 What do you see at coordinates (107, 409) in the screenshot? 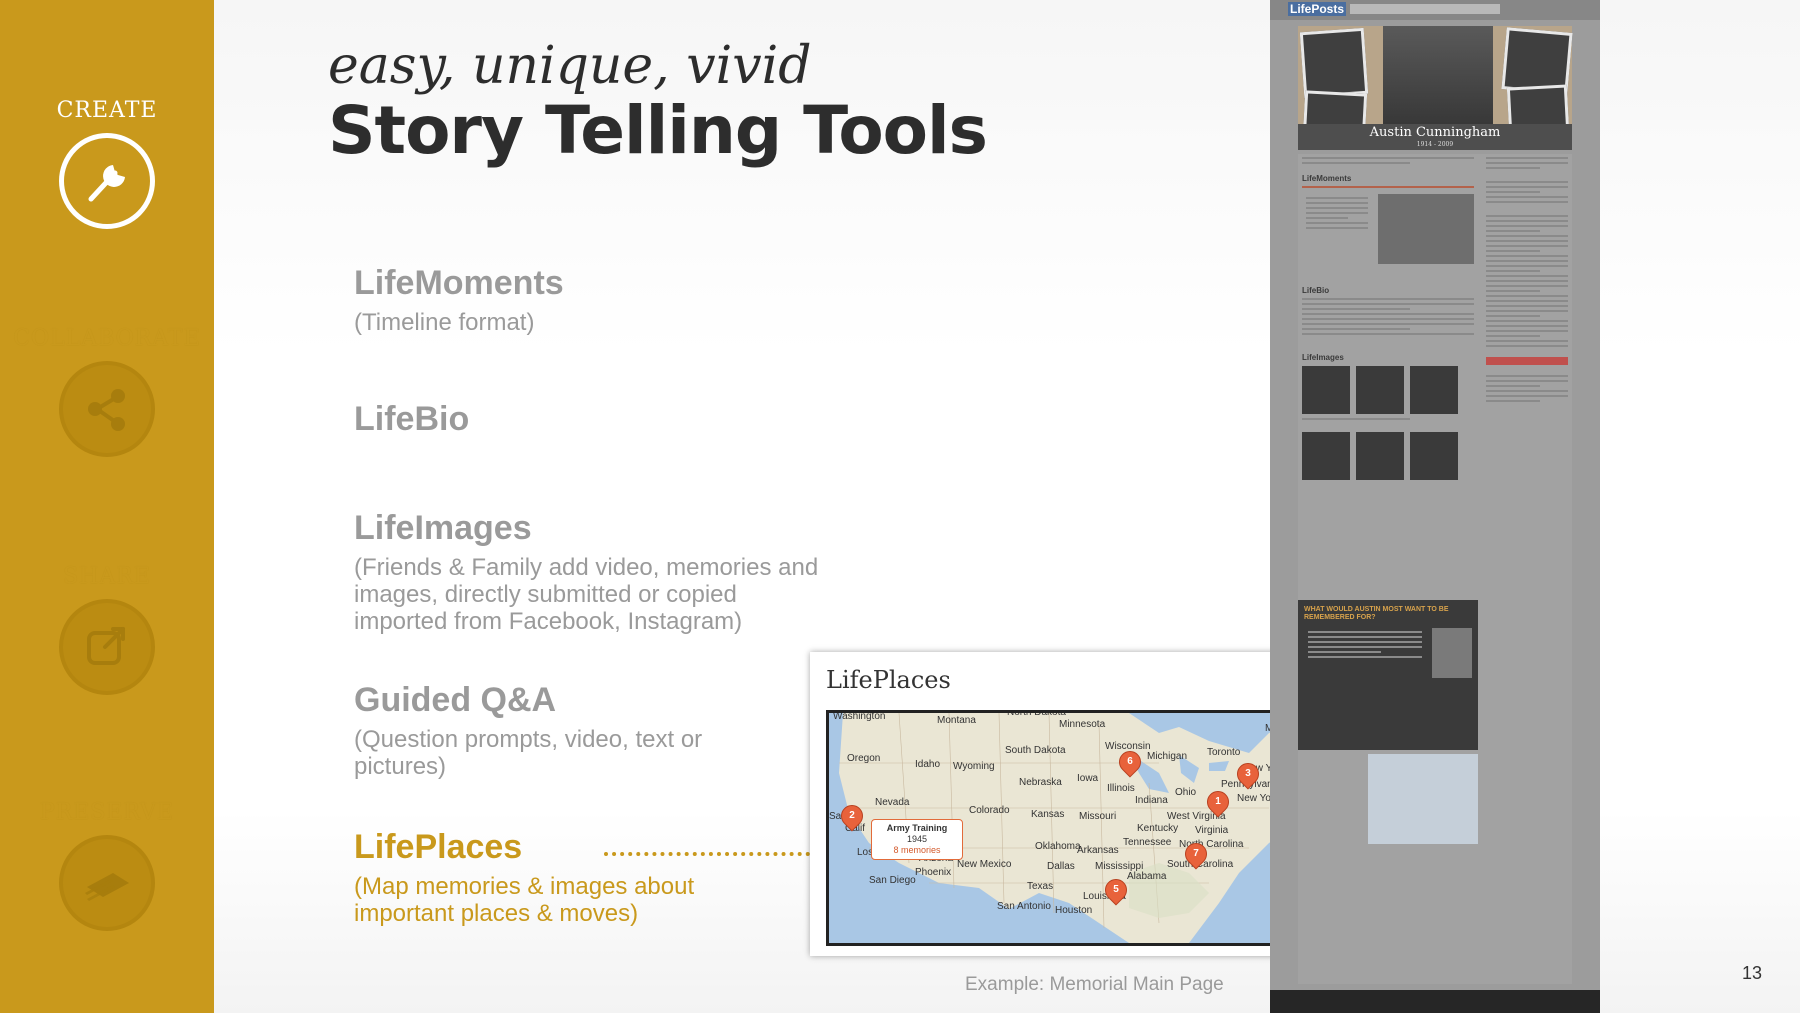
I see `share-nodes-icon` at bounding box center [107, 409].